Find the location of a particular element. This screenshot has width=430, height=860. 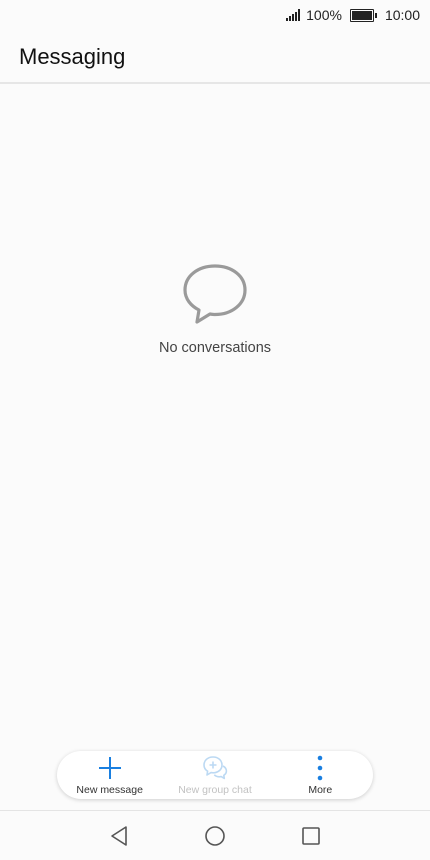

empty-state: No conversations is located at coordinates (215, 309).